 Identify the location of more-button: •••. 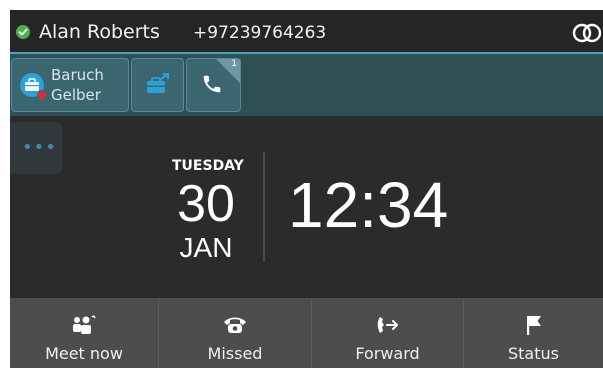
(36, 148).